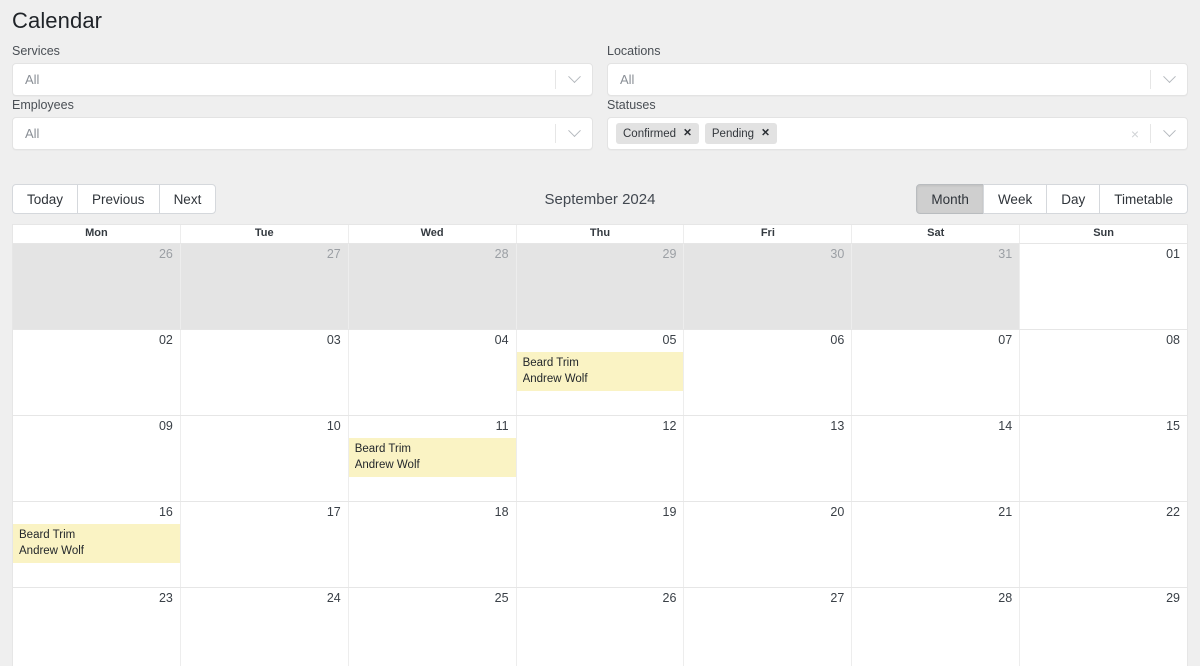  I want to click on day-number: 10, so click(333, 426).